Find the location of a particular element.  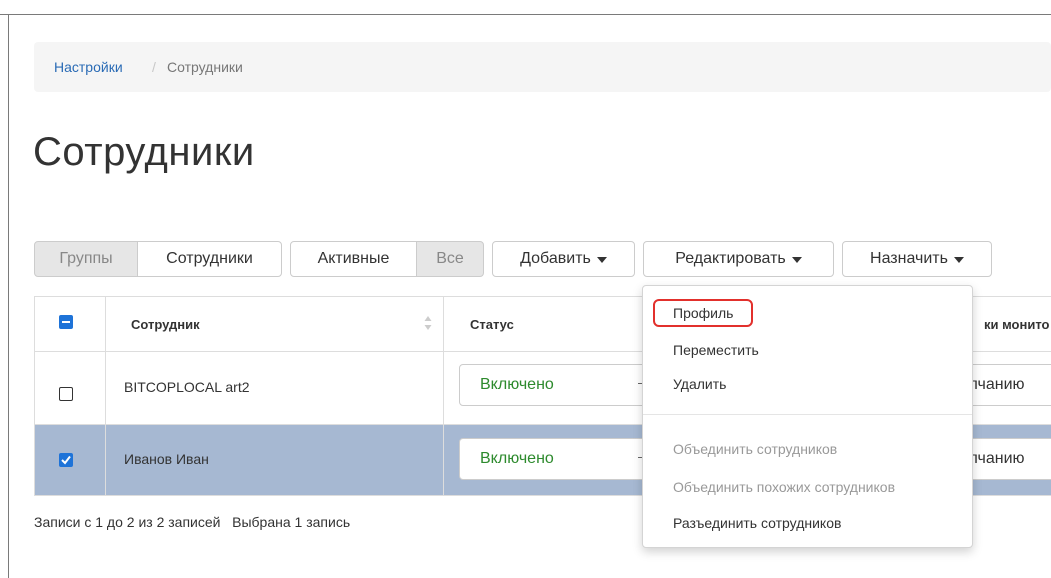

add-button-label: Добавить is located at coordinates (555, 258).